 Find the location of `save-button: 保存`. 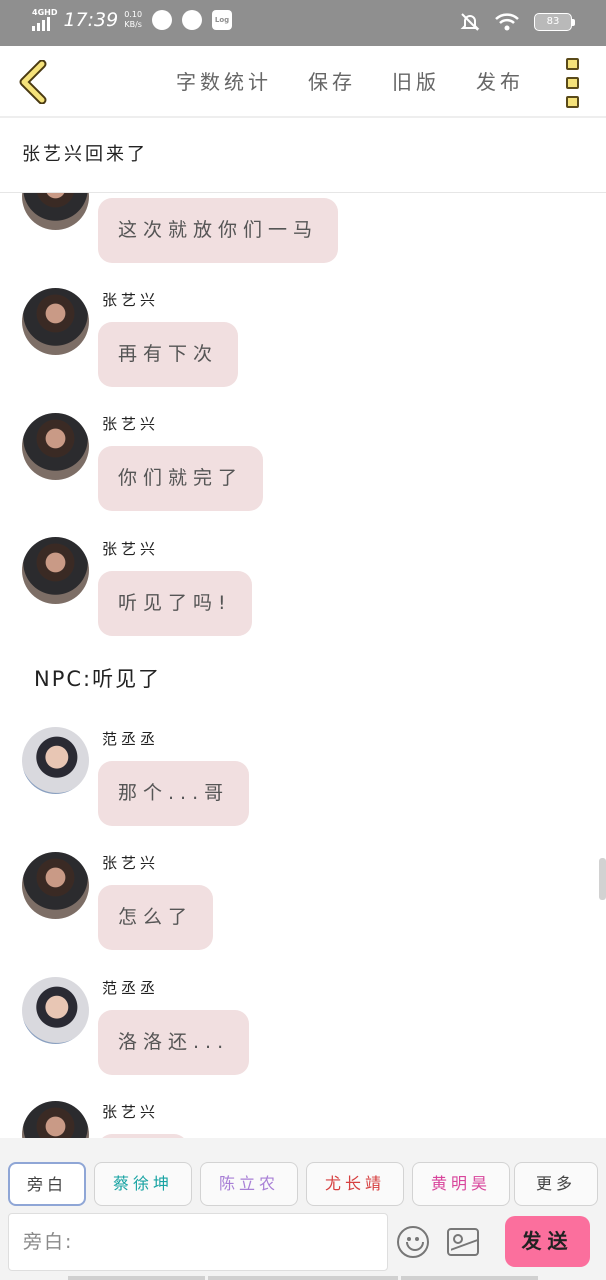

save-button: 保存 is located at coordinates (332, 80).